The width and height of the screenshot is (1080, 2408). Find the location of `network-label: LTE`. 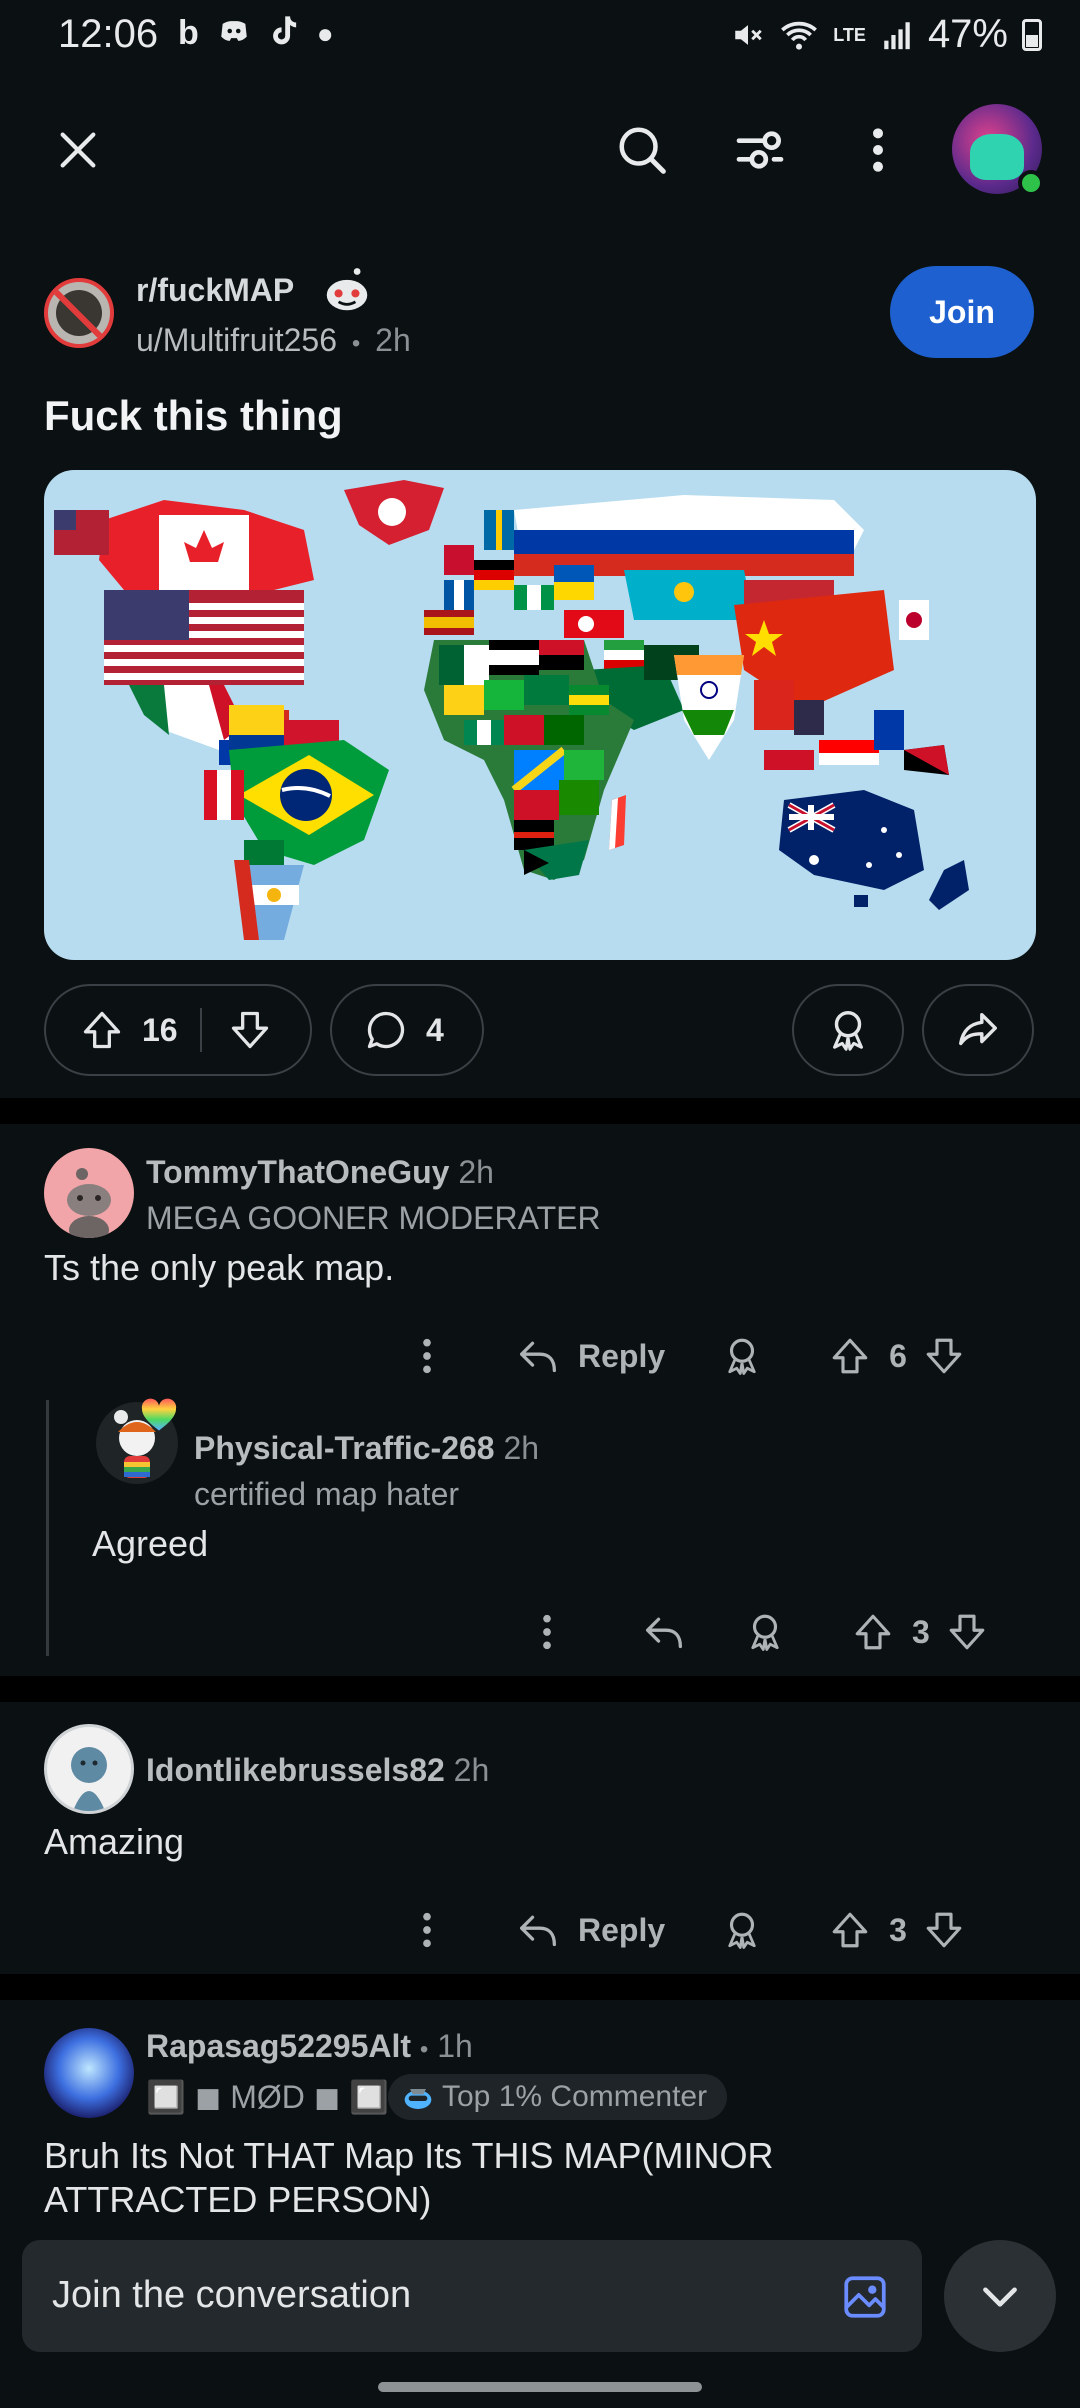

network-label: LTE is located at coordinates (849, 34).